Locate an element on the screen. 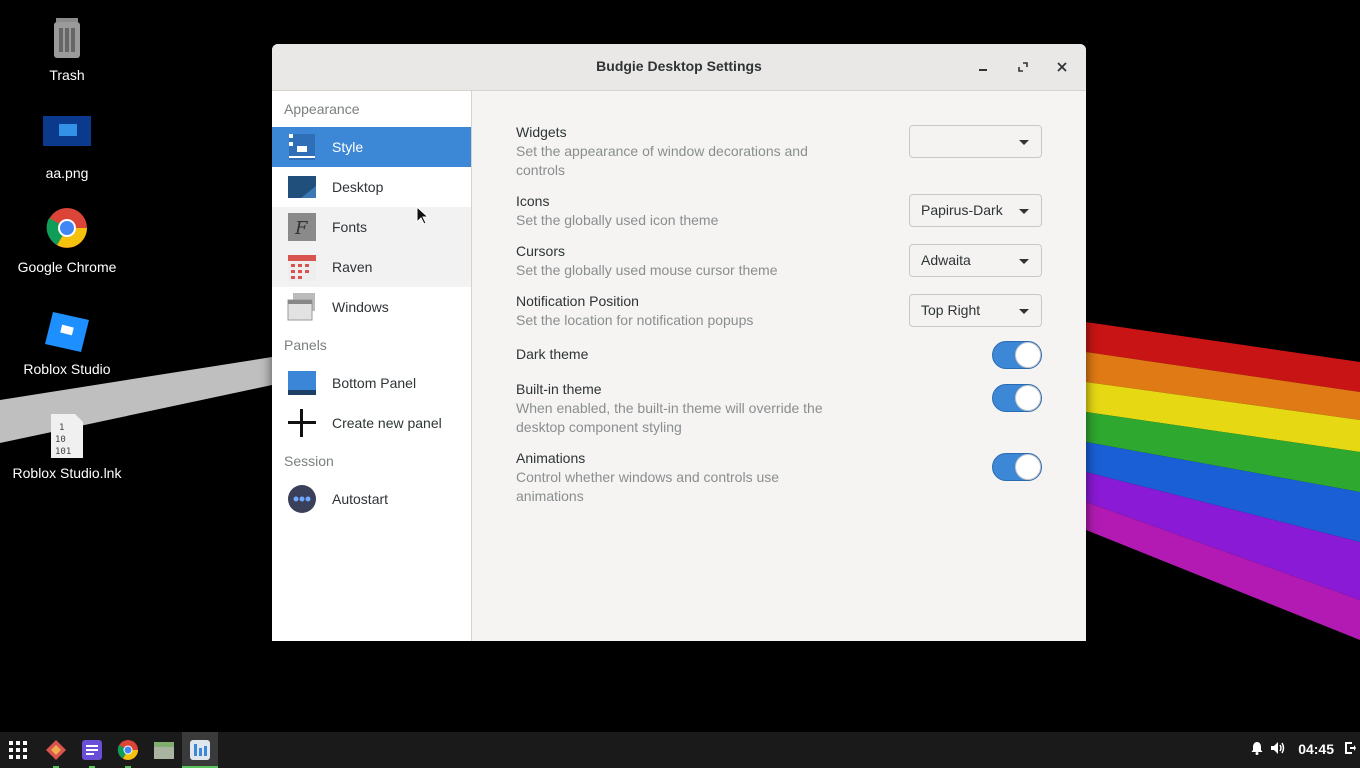 This screenshot has width=1360, height=768. settings-app-icon is located at coordinates (200, 750).